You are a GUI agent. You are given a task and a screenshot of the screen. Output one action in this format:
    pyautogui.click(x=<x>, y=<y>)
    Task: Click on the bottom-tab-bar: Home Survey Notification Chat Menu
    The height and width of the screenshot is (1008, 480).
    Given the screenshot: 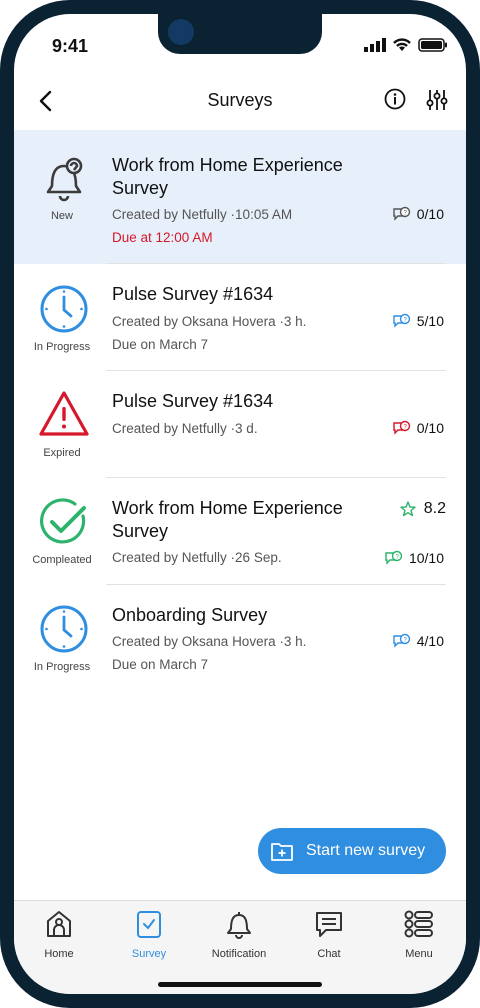 What is the action you would take?
    pyautogui.click(x=240, y=947)
    